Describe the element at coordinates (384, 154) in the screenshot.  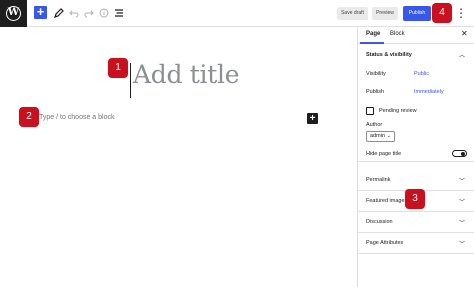
I see `hide-title-label: Hide page title` at that location.